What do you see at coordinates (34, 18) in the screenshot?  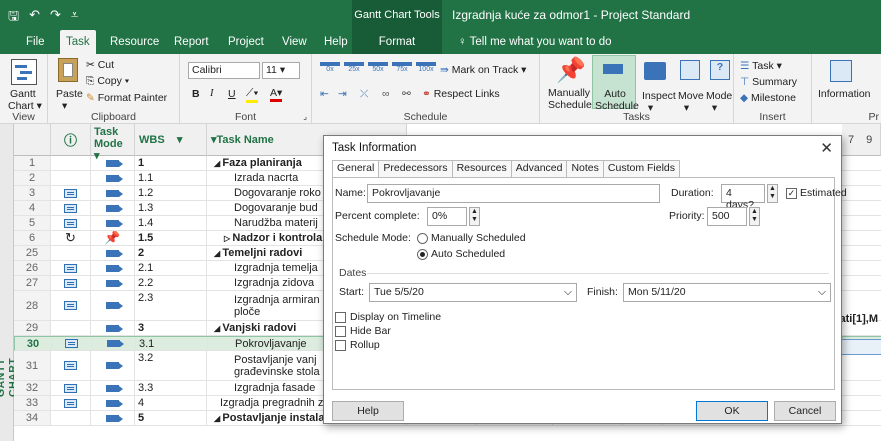 I see `undo-icon: ↶` at bounding box center [34, 18].